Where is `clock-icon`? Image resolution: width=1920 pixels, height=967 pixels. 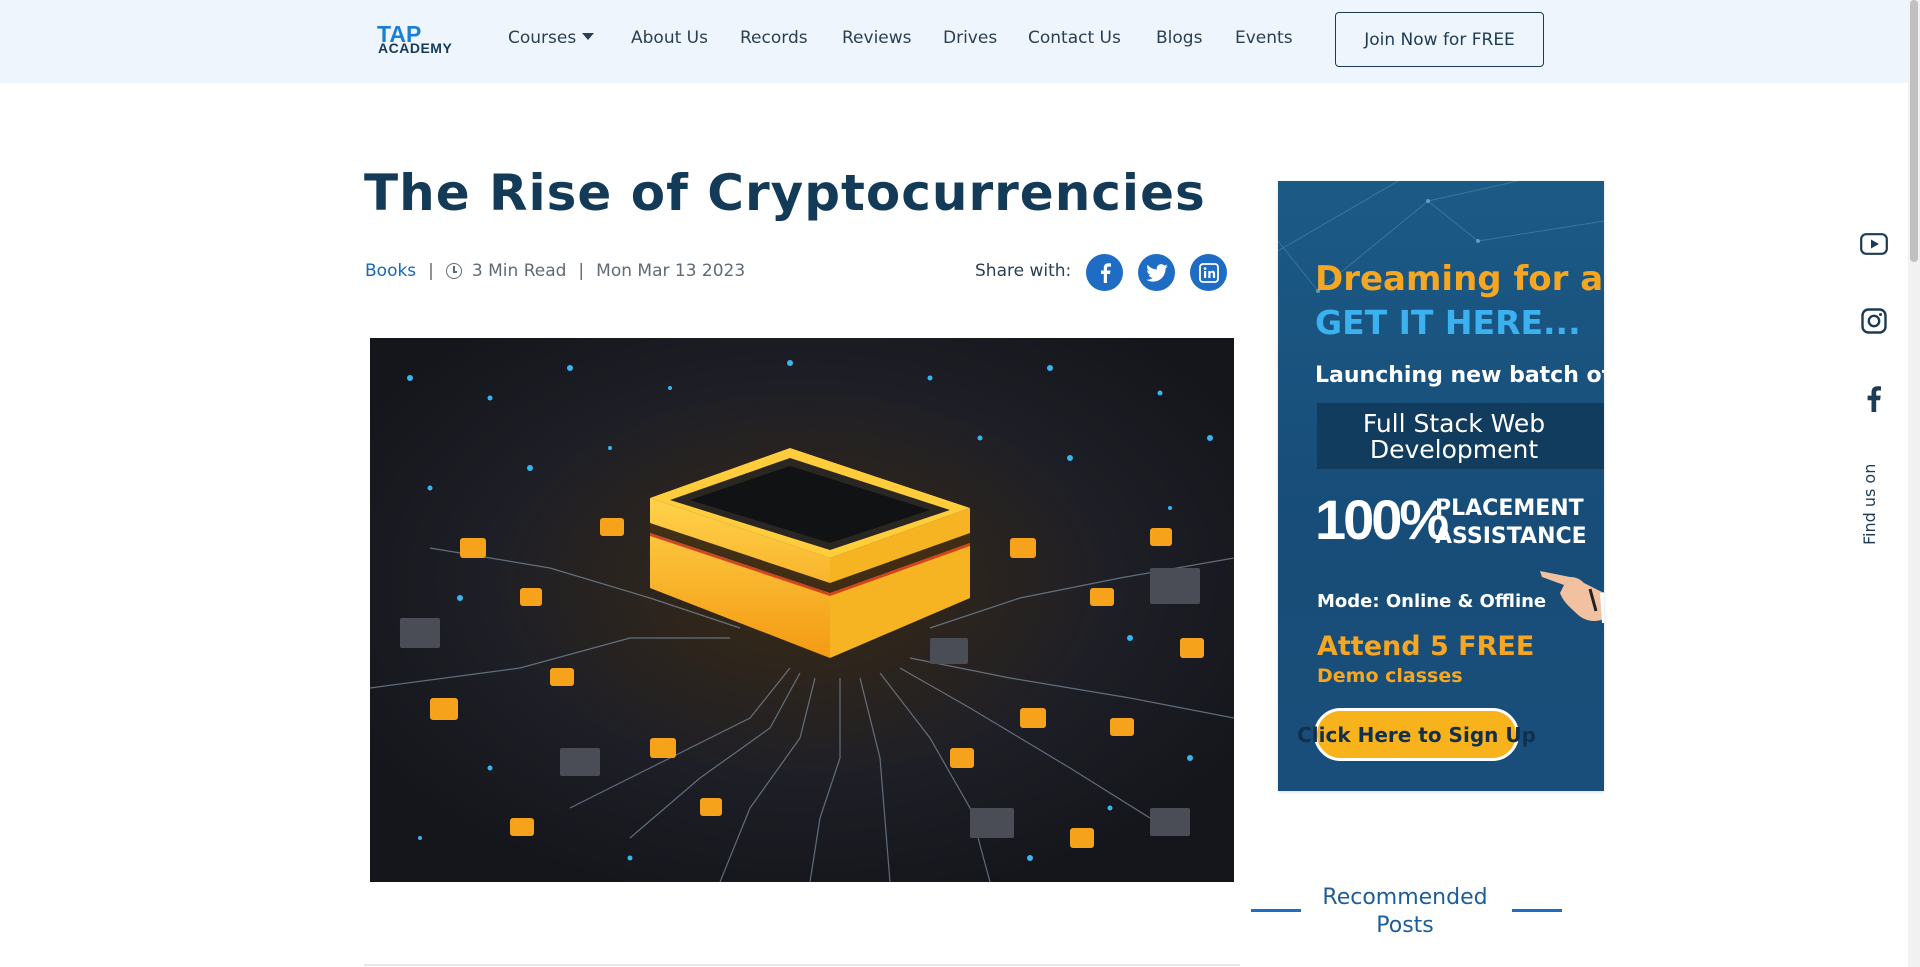
clock-icon is located at coordinates (453, 271).